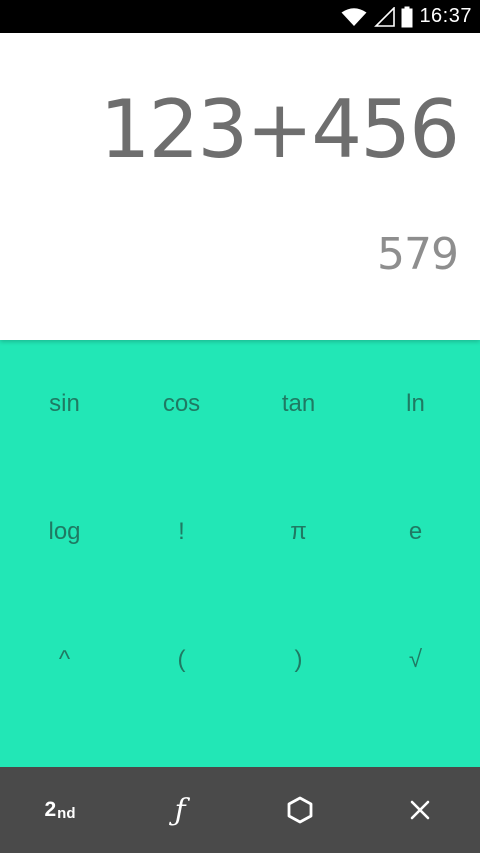 The width and height of the screenshot is (480, 853). Describe the element at coordinates (415, 404) in the screenshot. I see `key-ln: ln` at that location.